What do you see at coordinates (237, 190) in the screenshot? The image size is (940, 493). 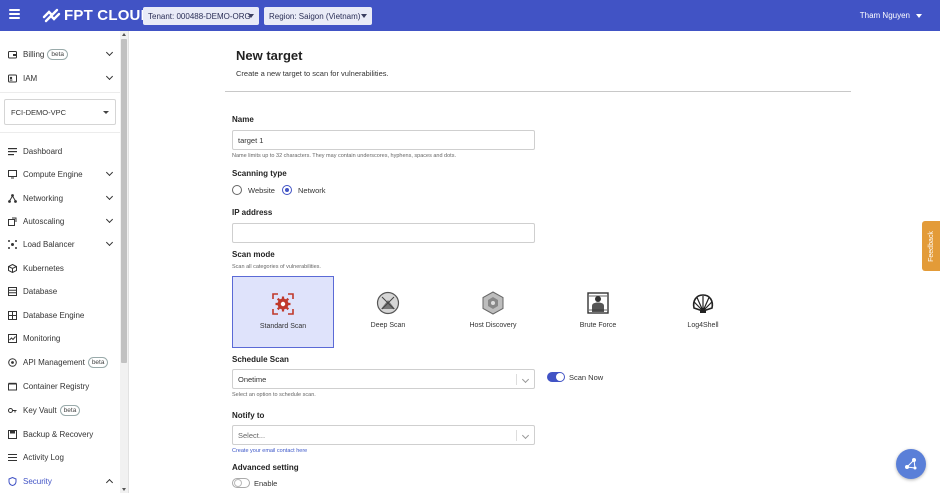 I see `radio-circle` at bounding box center [237, 190].